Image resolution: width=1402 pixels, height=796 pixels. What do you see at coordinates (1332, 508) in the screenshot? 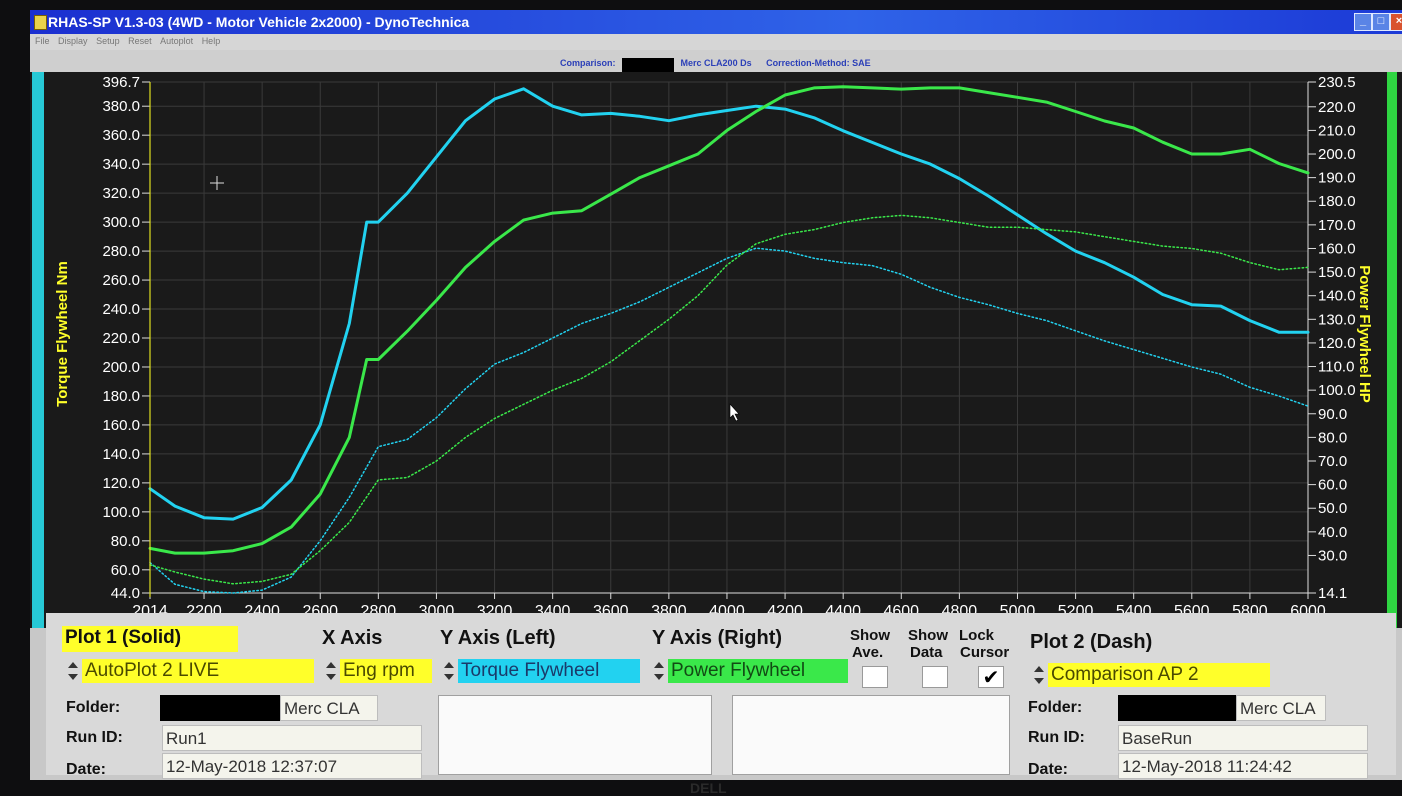
I see `y-right-tick-label: 50.0` at bounding box center [1332, 508].